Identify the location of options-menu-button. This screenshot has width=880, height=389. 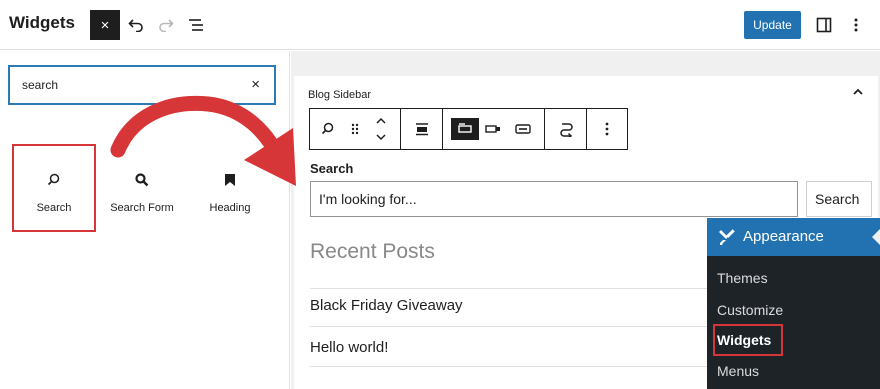
(856, 25).